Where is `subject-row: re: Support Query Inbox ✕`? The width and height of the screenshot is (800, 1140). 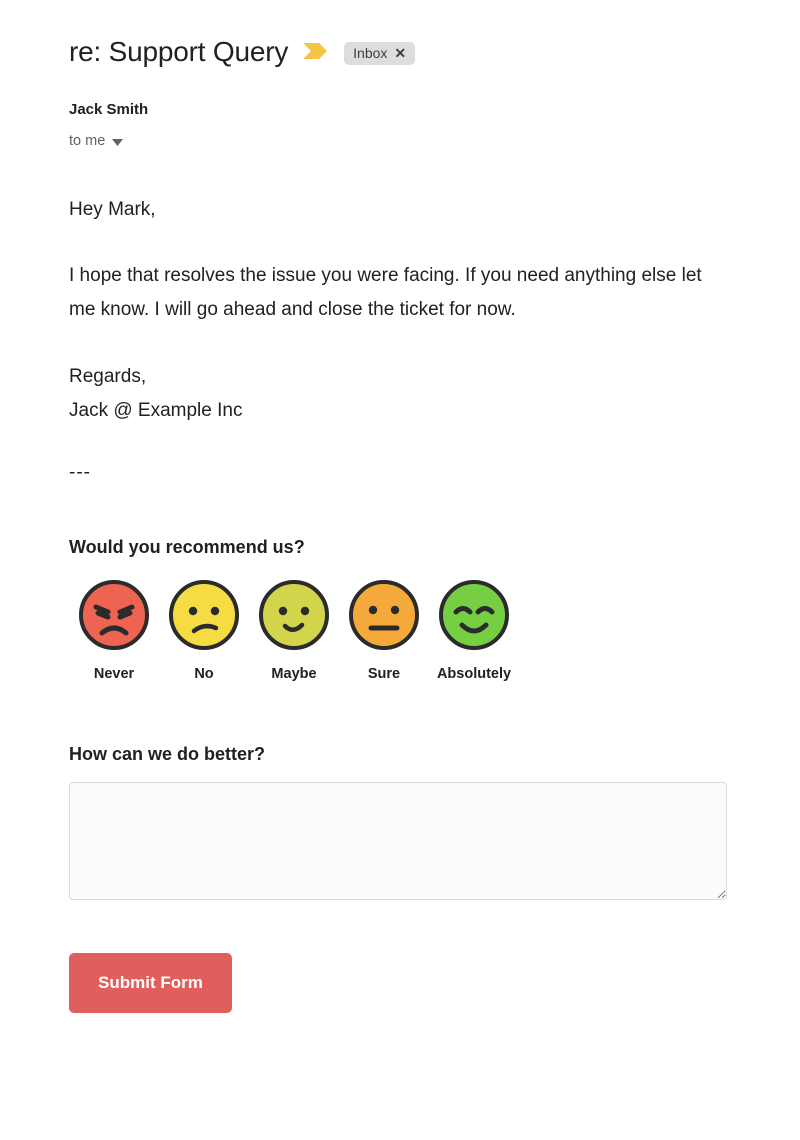
subject-row: re: Support Query Inbox ✕ is located at coordinates (400, 33).